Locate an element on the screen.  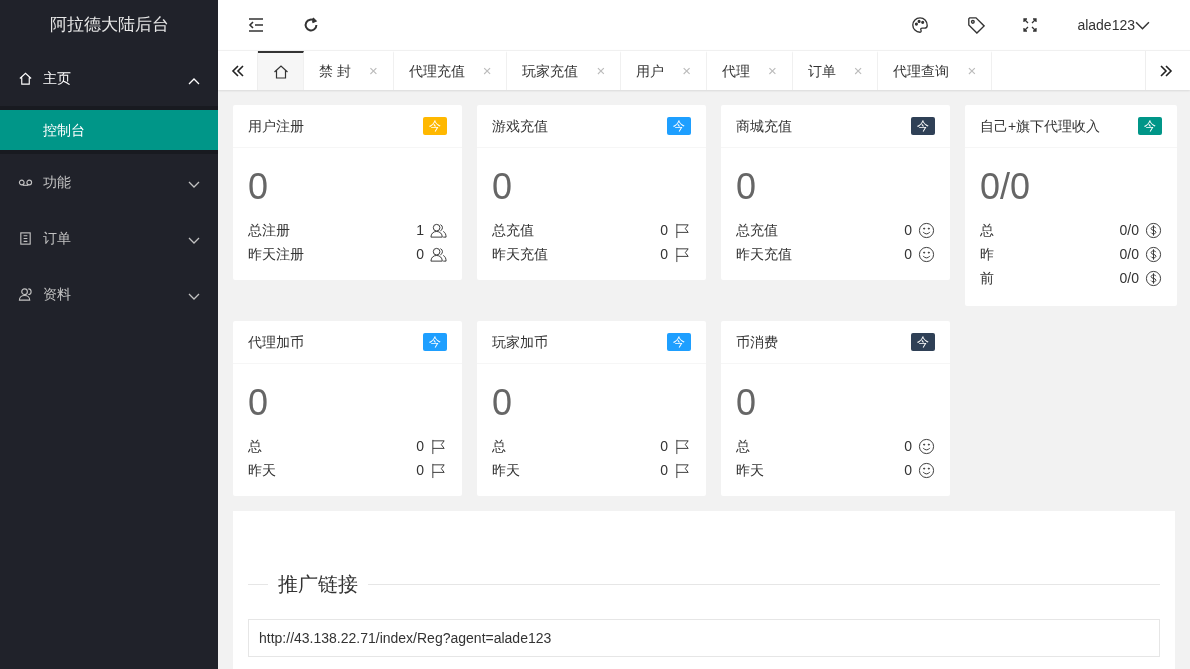
tab: 订单 × is located at coordinates (835, 70).